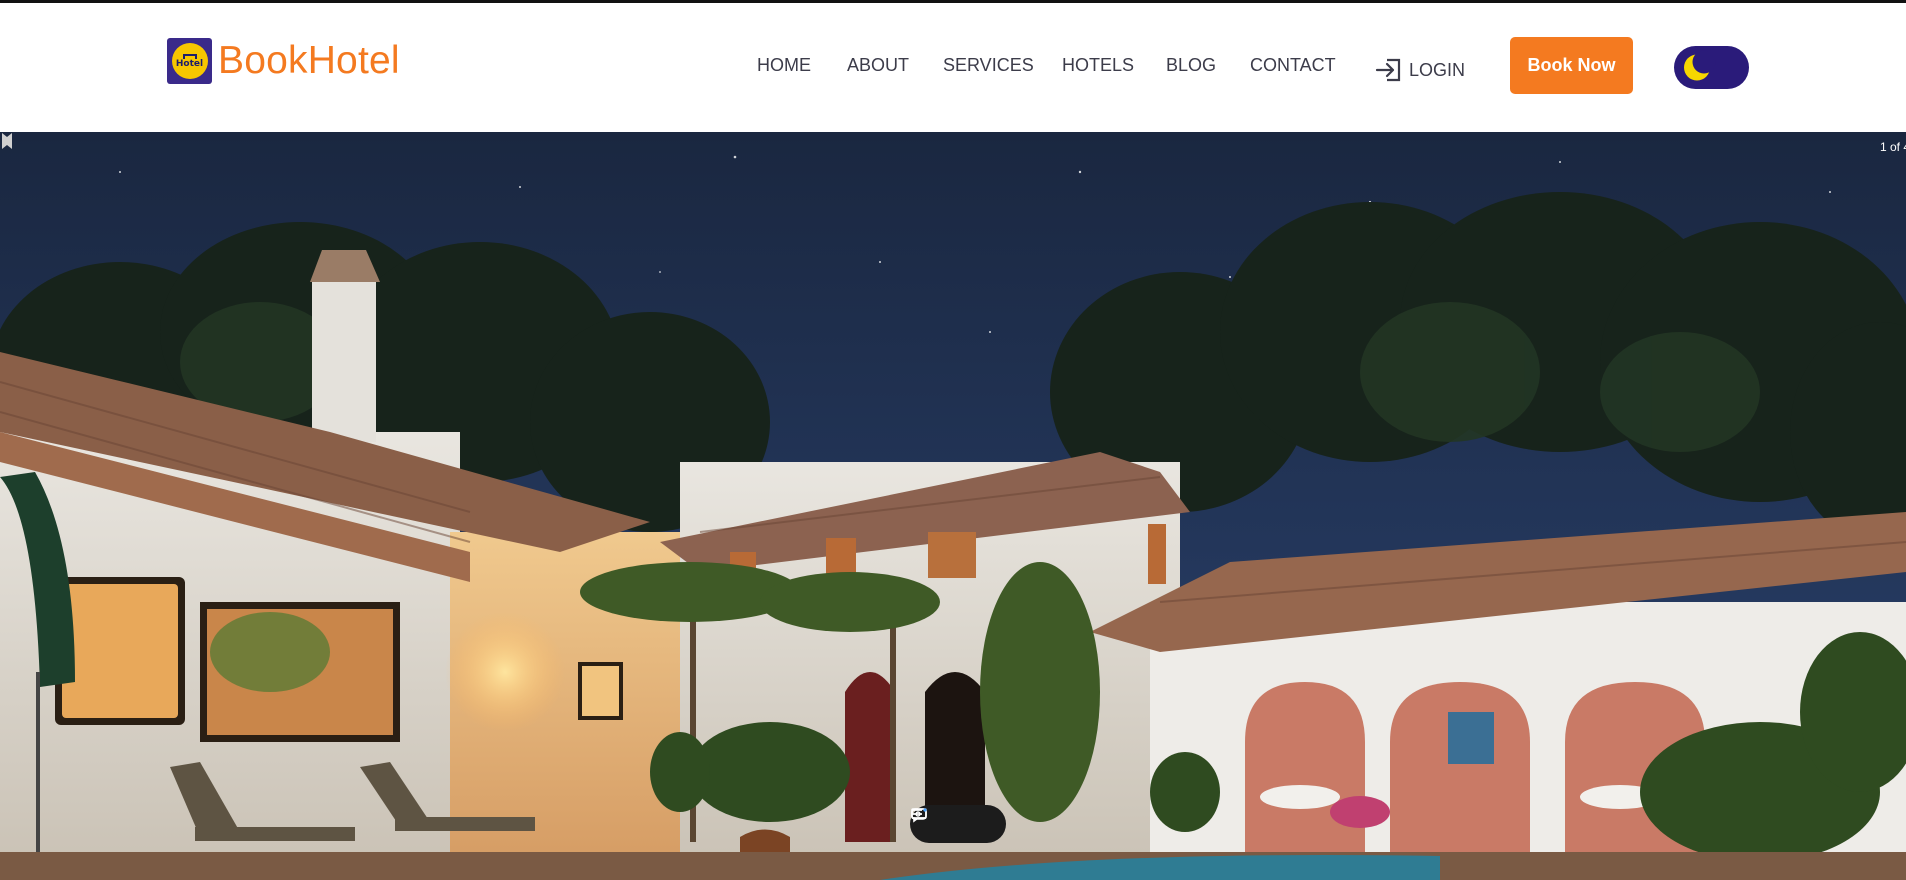  What do you see at coordinates (1437, 69) in the screenshot?
I see `login-label: LOGIN` at bounding box center [1437, 69].